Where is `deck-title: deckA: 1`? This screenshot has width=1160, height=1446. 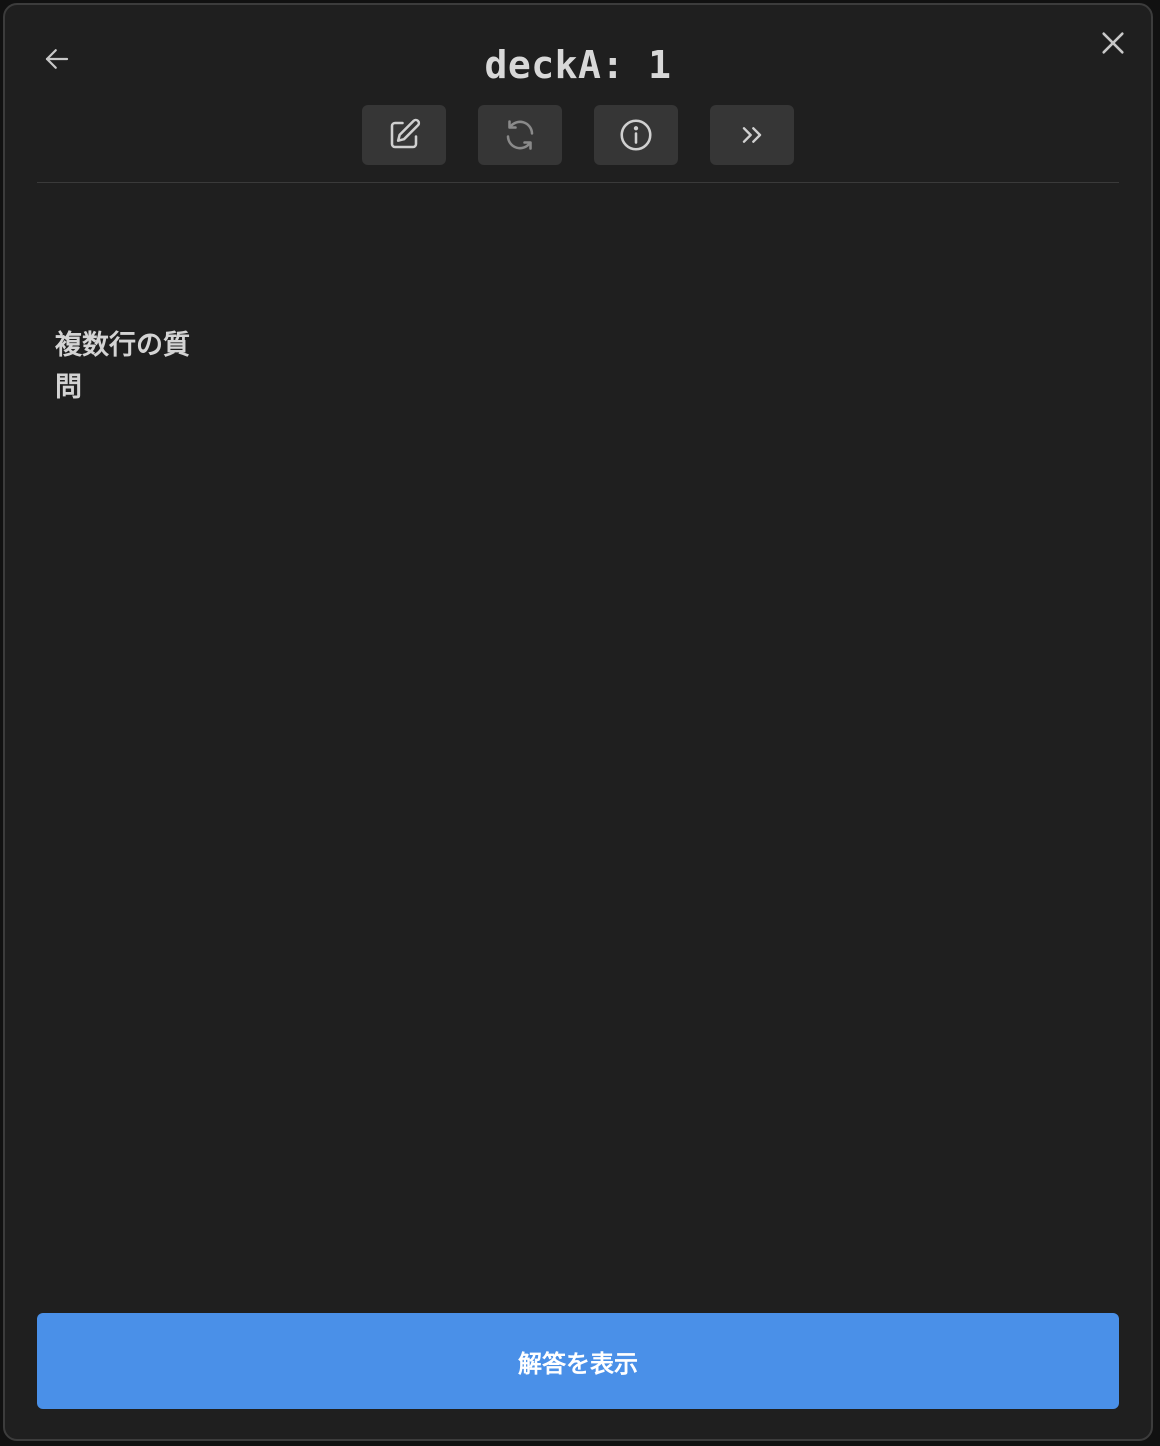 deck-title: deckA: 1 is located at coordinates (578, 65).